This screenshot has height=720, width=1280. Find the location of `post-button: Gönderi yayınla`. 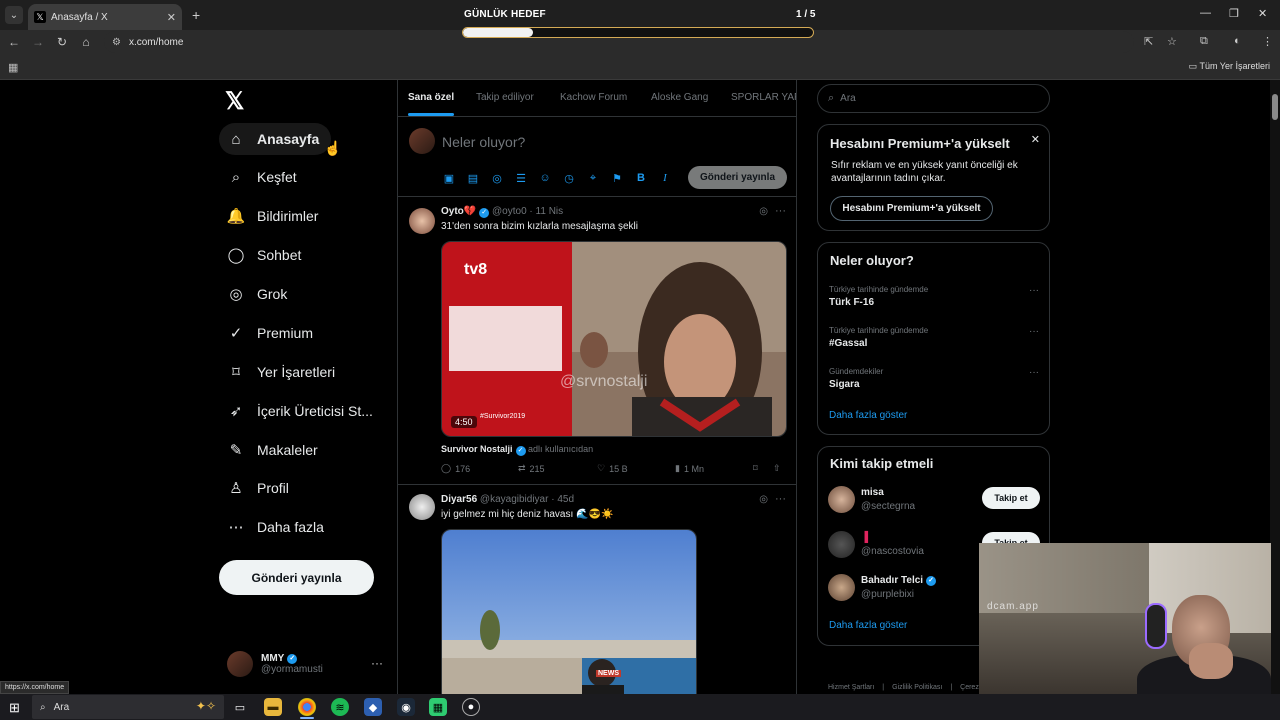

post-button: Gönderi yayınla is located at coordinates (296, 577).